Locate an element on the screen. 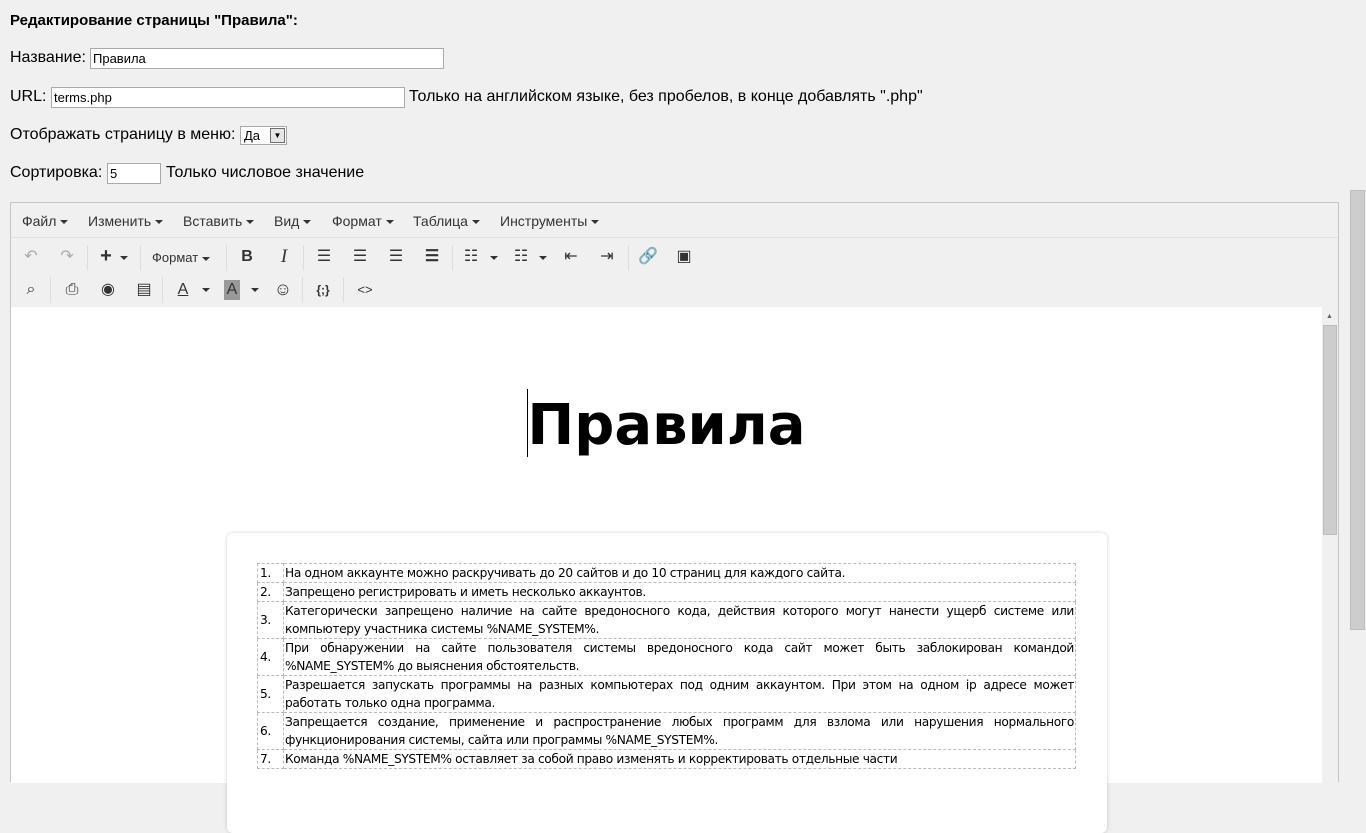 The width and height of the screenshot is (1366, 833). rule-number: 4. is located at coordinates (270, 657).